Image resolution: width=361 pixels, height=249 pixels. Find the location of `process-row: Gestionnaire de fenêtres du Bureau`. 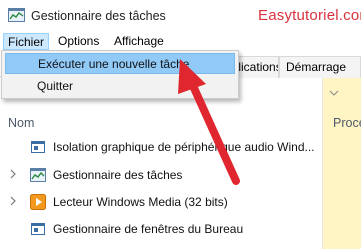

process-row: Gestionnaire de fenêtres du Bureau is located at coordinates (161, 229).